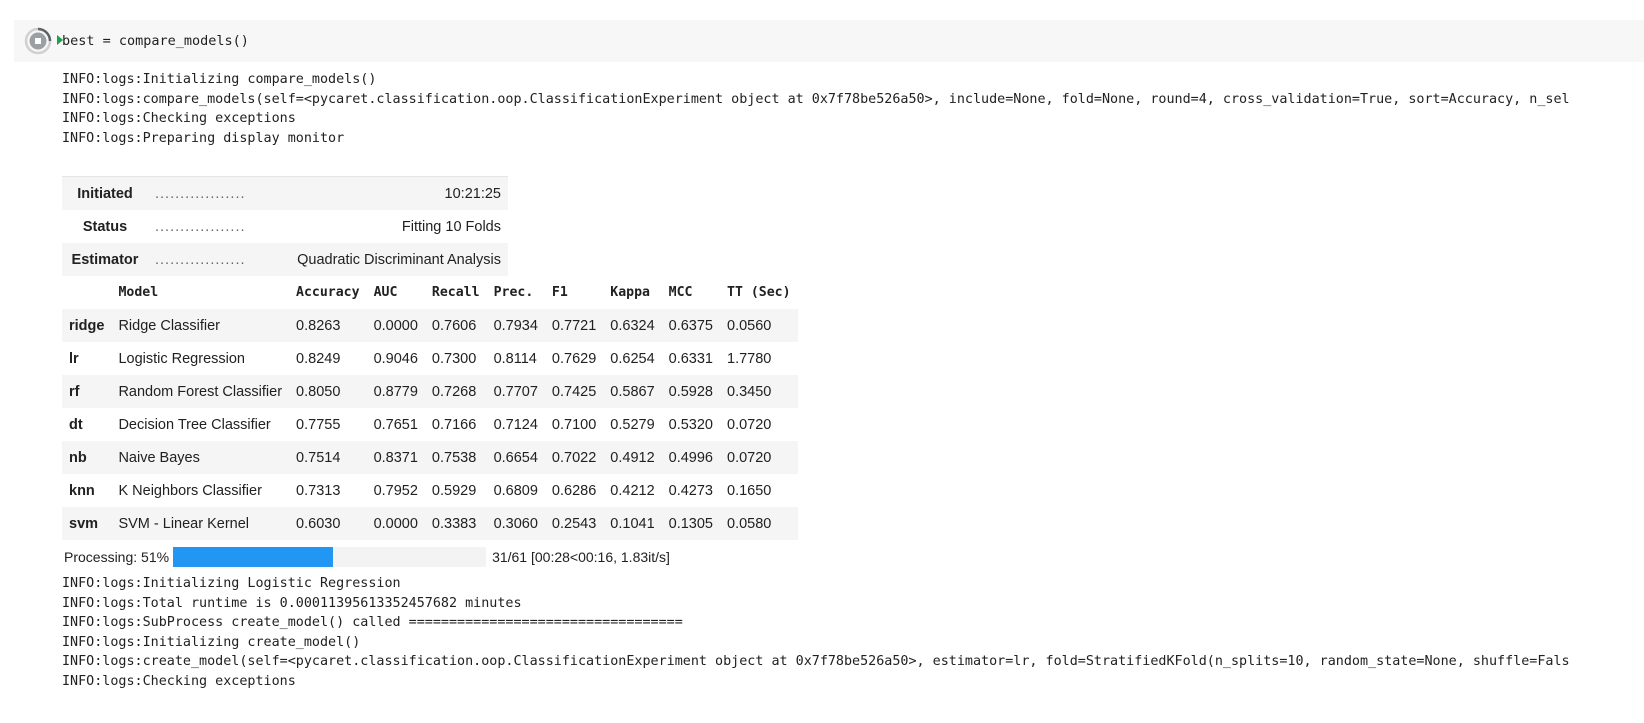  I want to click on metric-cell: 0.8779, so click(395, 391).